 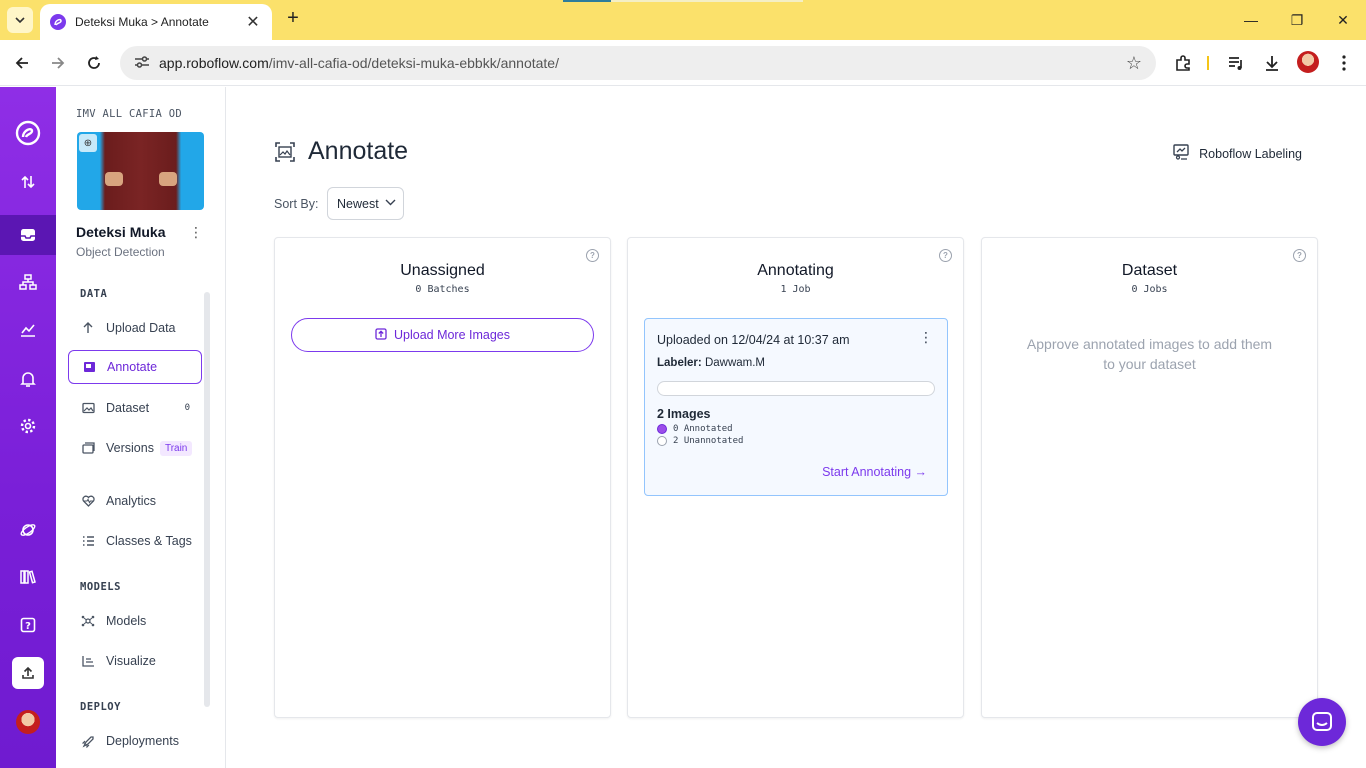 I want to click on reload-button, so click(x=94, y=63).